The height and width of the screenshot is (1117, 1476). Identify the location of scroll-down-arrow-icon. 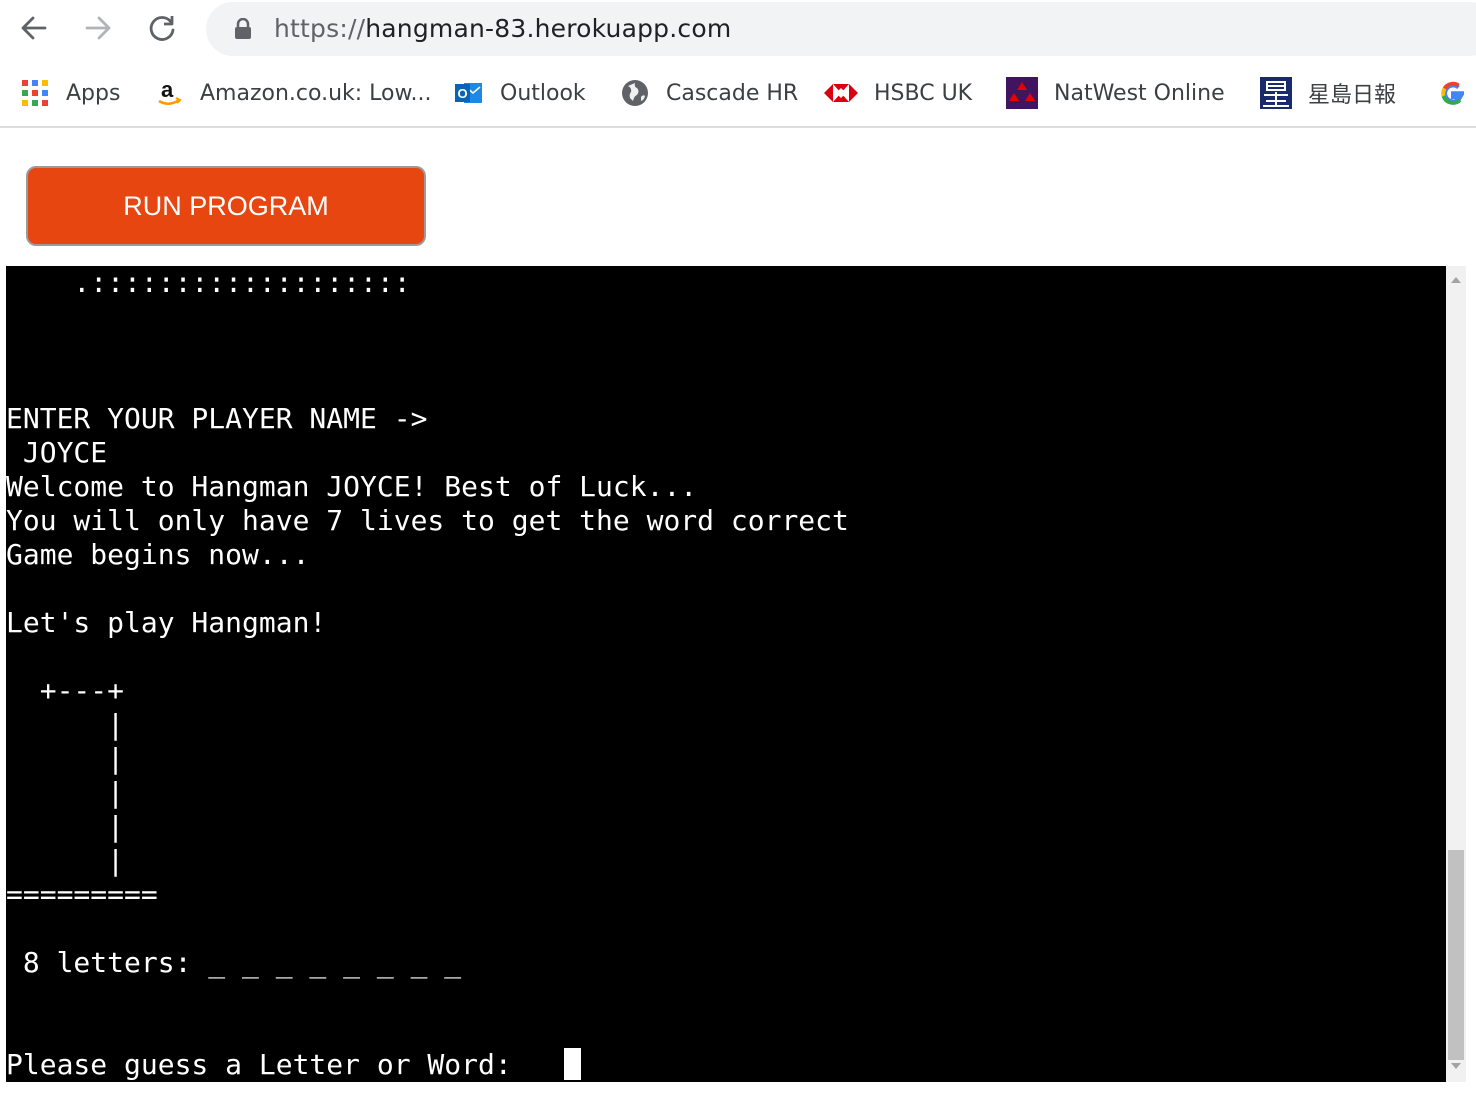
(1456, 1066).